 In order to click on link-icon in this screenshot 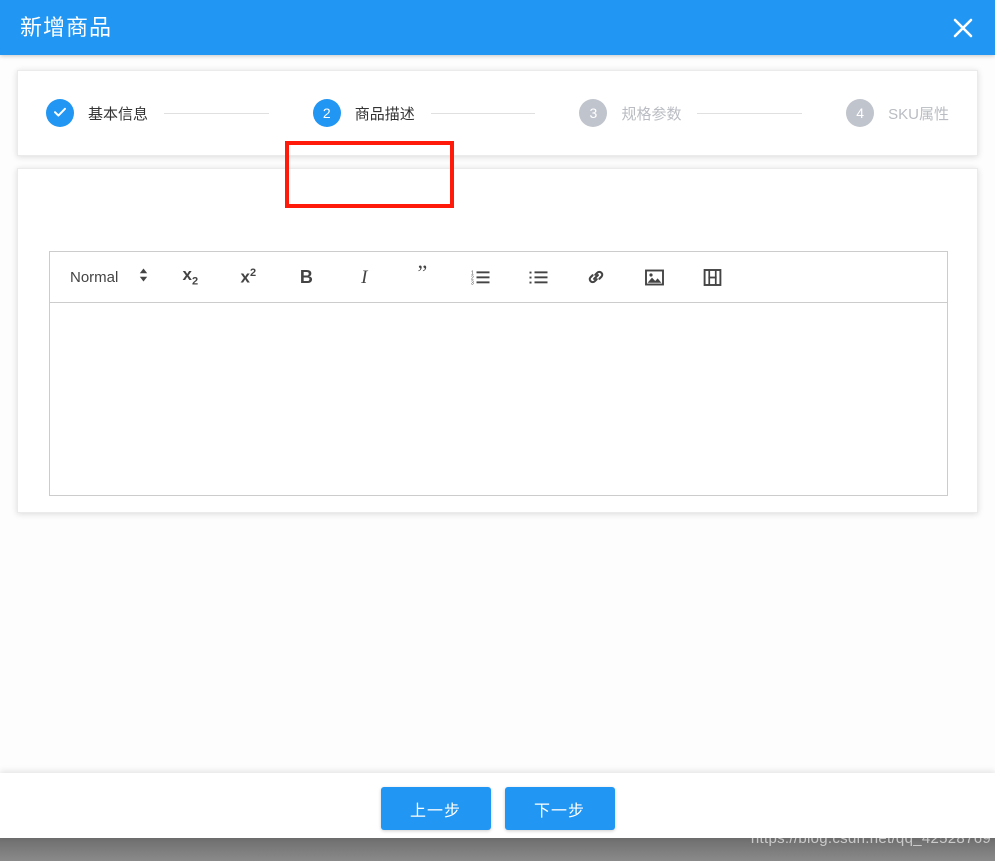, I will do `click(596, 277)`.